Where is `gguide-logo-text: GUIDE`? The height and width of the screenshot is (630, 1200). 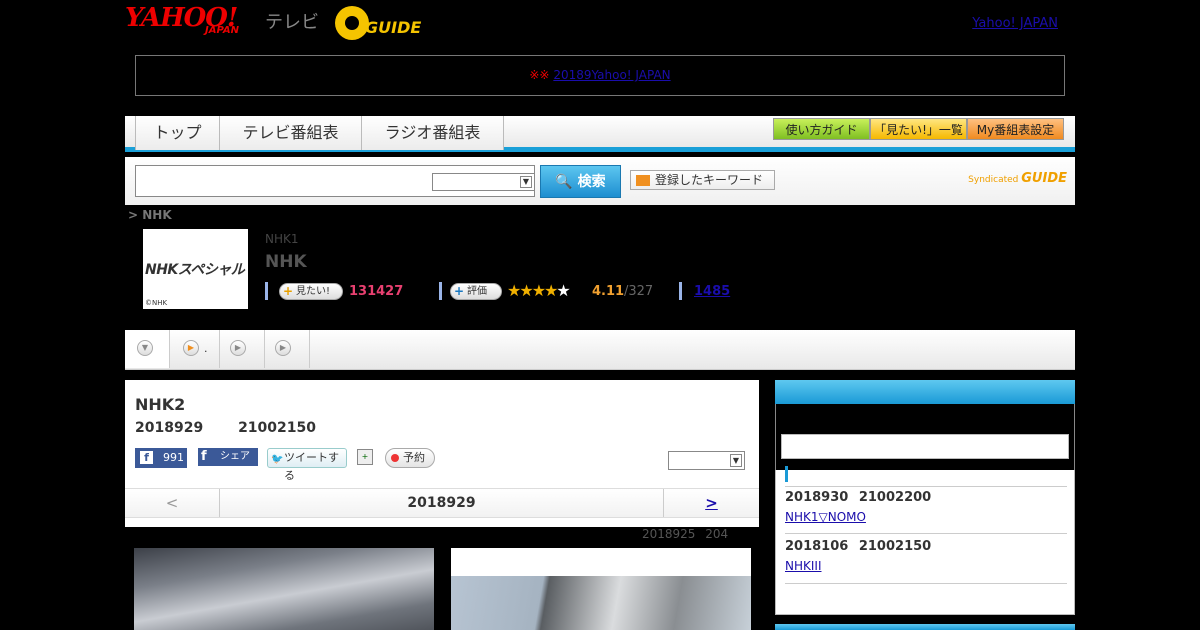
gguide-logo-text: GUIDE is located at coordinates (393, 27).